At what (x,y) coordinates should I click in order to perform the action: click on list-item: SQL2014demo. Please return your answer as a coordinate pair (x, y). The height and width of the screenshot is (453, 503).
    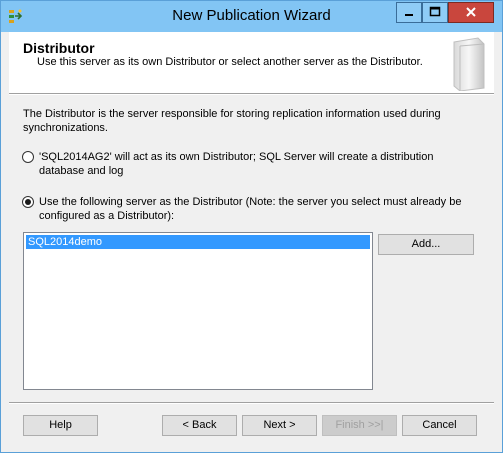
    Looking at the image, I should click on (198, 242).